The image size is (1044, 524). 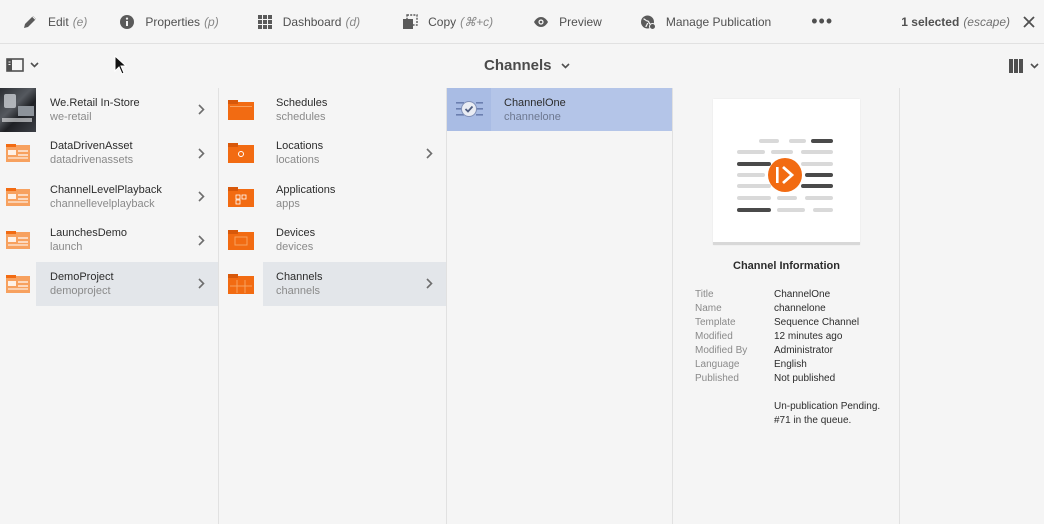 What do you see at coordinates (353, 21) in the screenshot?
I see `dashboard-shortcut: (d)` at bounding box center [353, 21].